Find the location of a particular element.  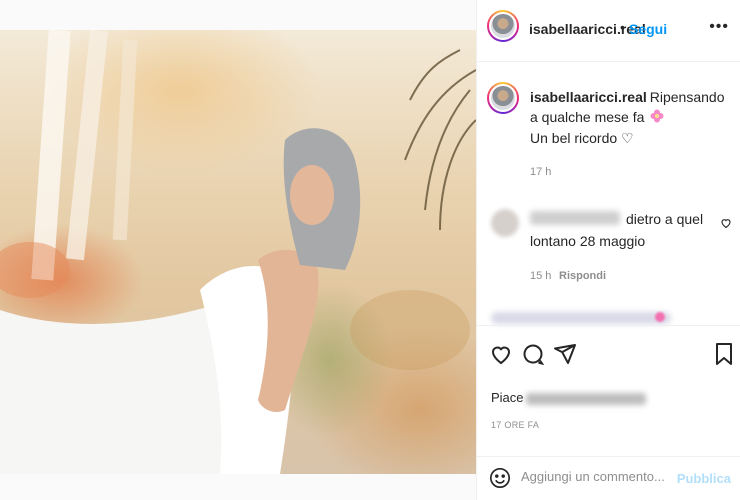

more-options-icon: ••• is located at coordinates (719, 27).